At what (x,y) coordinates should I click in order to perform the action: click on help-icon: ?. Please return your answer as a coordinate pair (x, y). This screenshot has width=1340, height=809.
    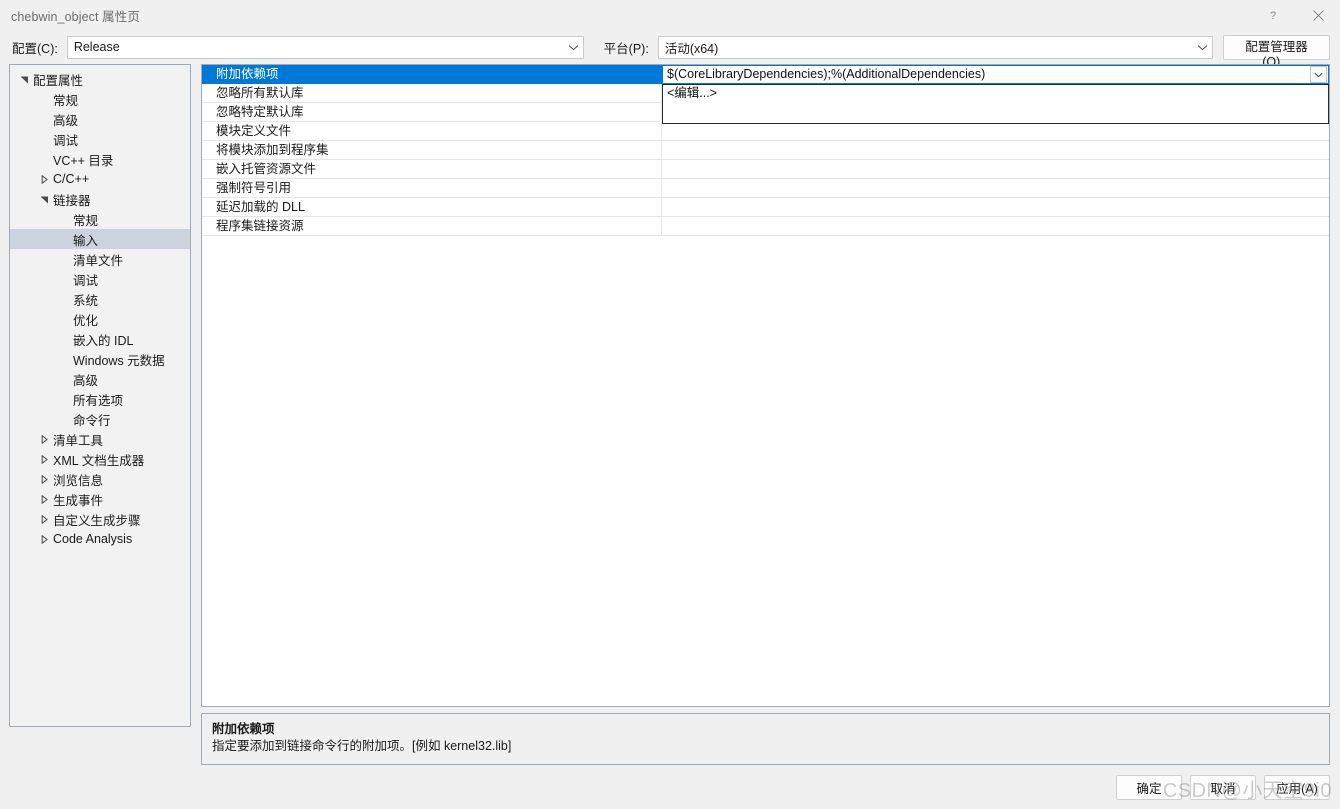
    Looking at the image, I should click on (1274, 15).